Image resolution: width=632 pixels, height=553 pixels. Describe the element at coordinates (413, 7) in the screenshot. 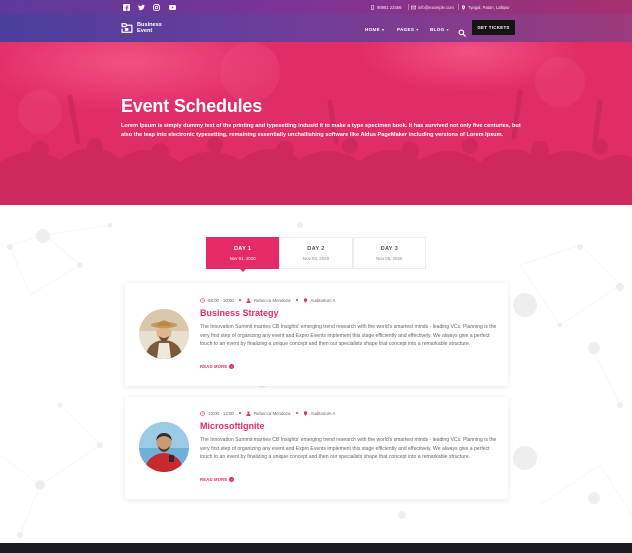

I see `mail-icon` at that location.